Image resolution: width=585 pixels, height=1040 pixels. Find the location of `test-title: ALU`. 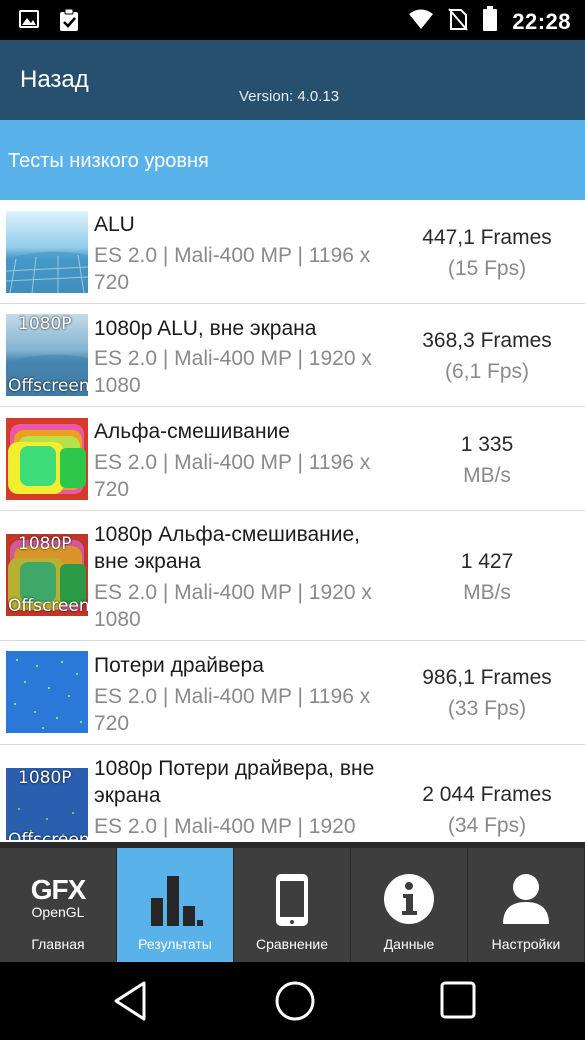

test-title: ALU is located at coordinates (114, 224).